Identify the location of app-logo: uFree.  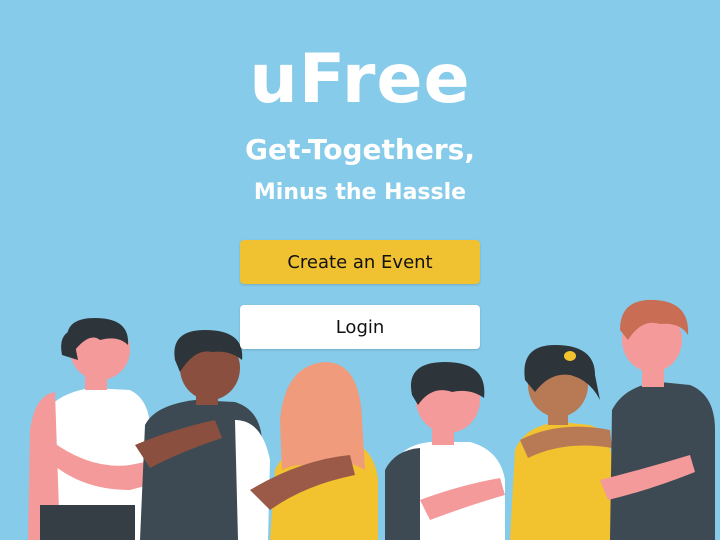
(360, 79).